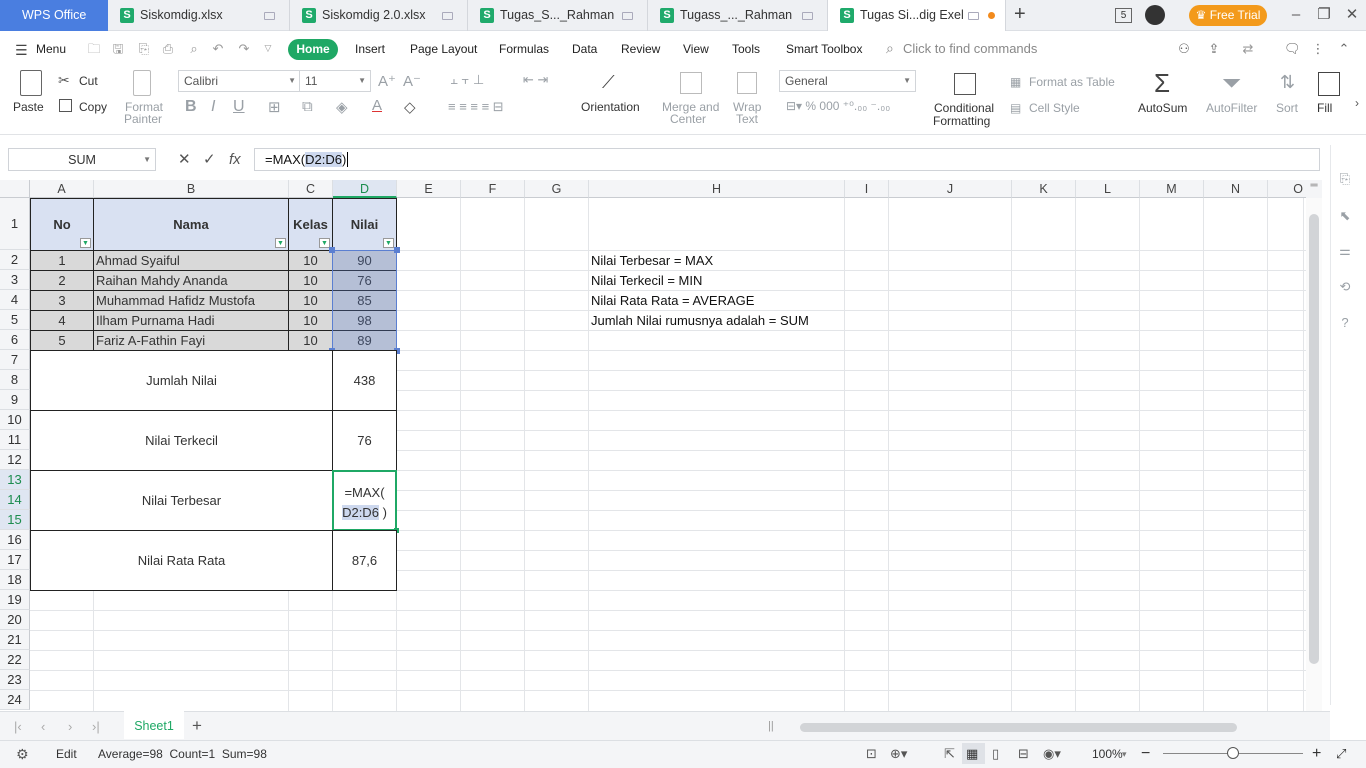 The height and width of the screenshot is (768, 1366). What do you see at coordinates (43, 726) in the screenshot?
I see `prev-sheet-icon: ‹` at bounding box center [43, 726].